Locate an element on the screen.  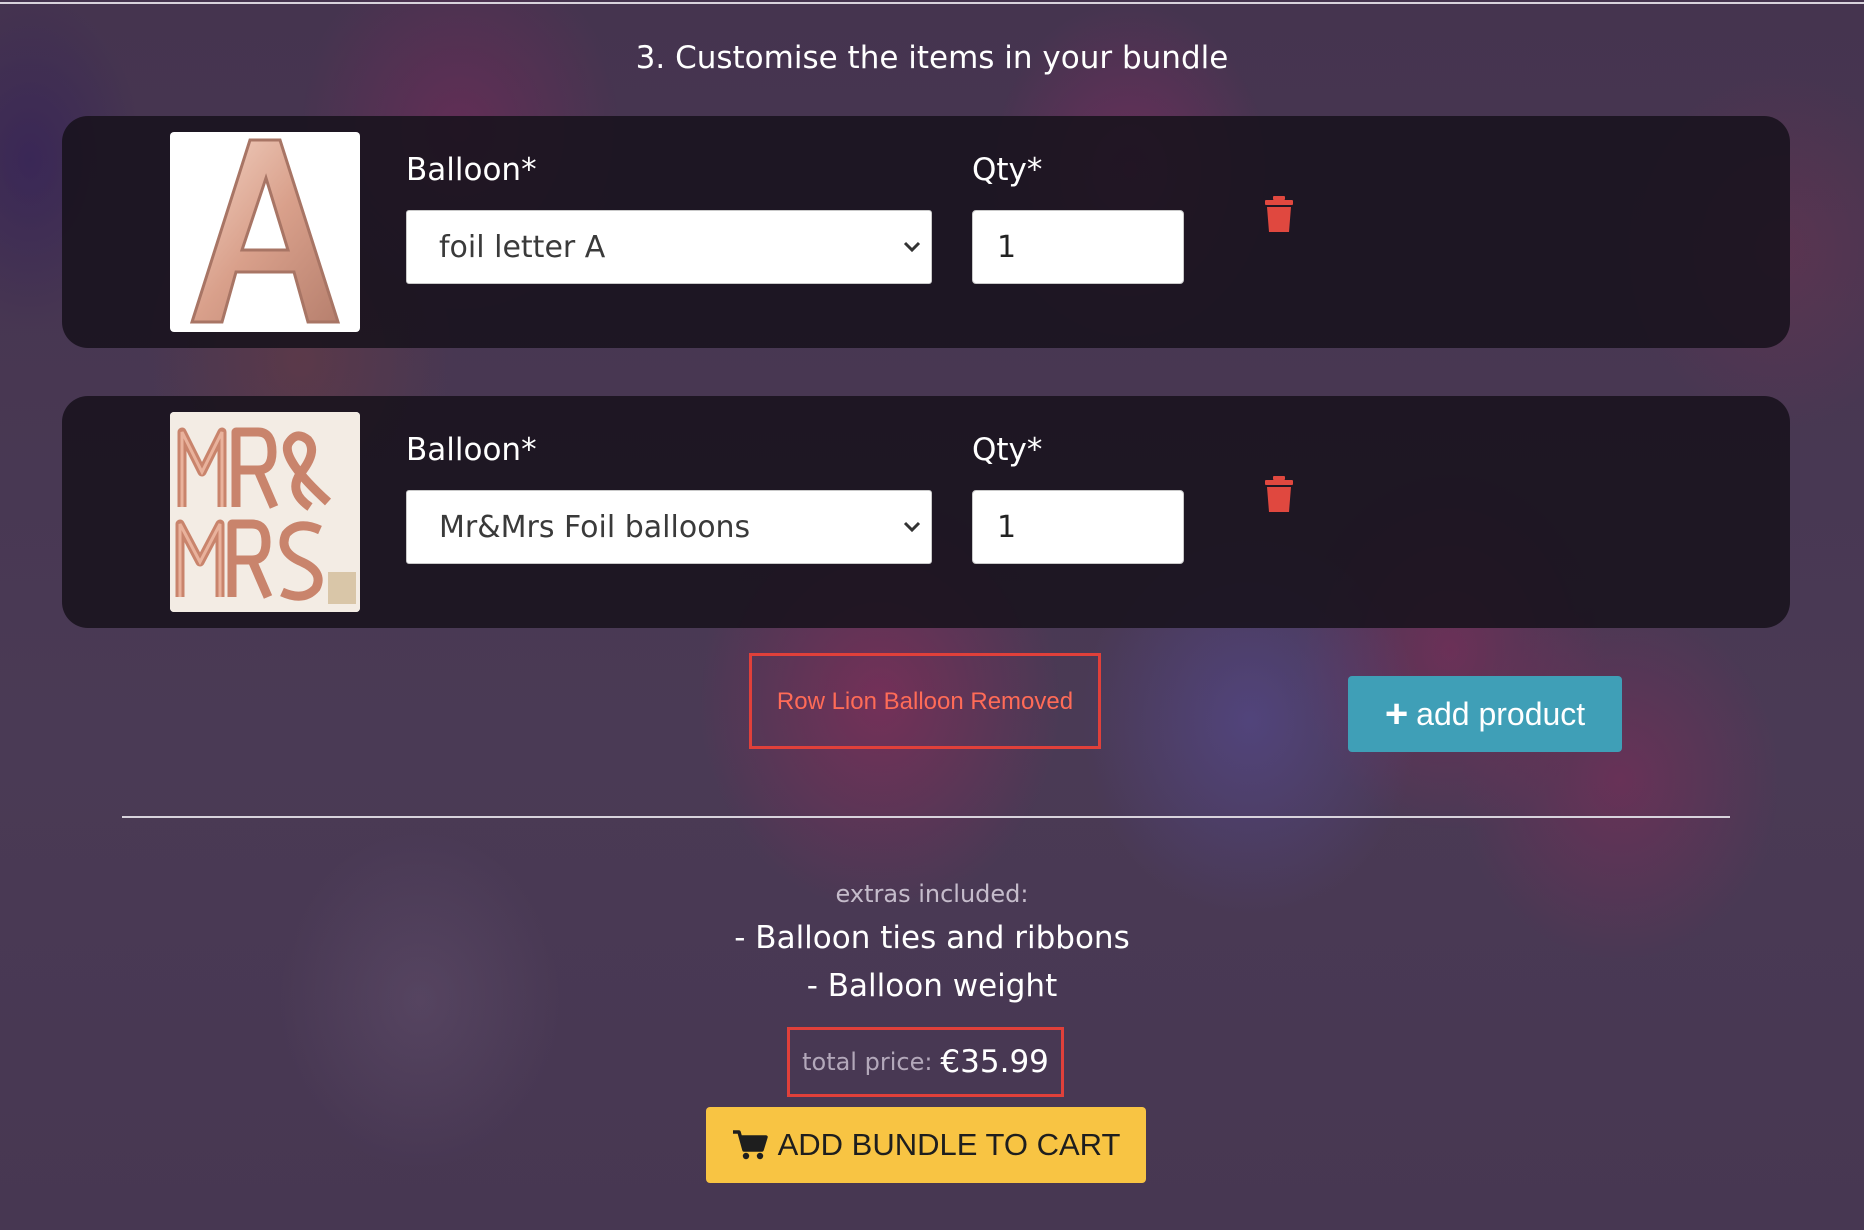
removal-notice-text: Row Lion Balloon Removed is located at coordinates (925, 701).